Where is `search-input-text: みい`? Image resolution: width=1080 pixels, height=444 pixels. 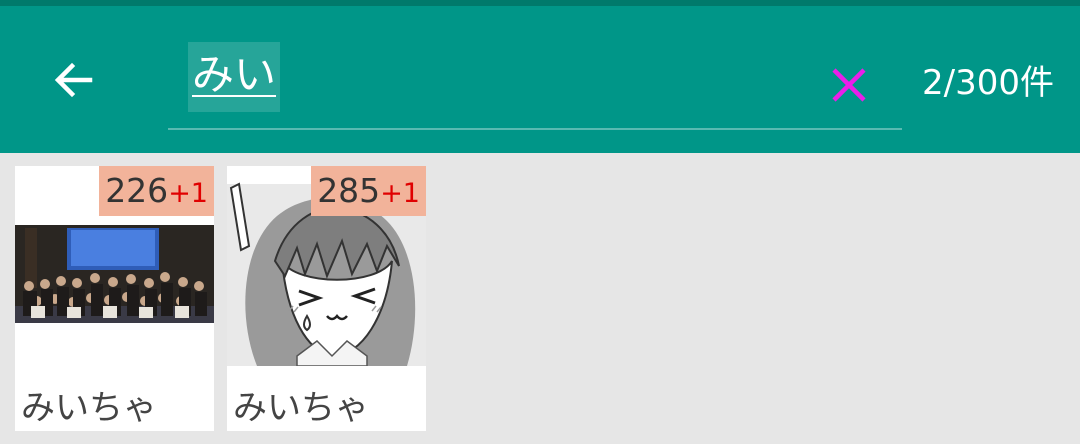 search-input-text: みい is located at coordinates (234, 77).